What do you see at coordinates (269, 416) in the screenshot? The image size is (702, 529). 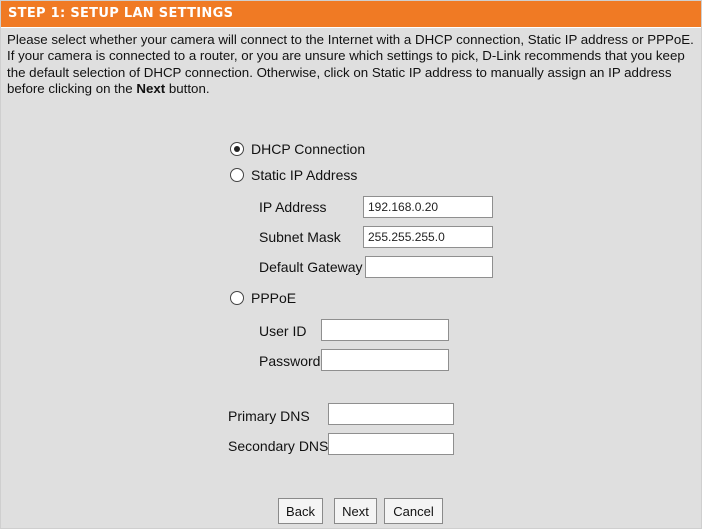 I see `primary-dns-label: Primary DNS` at bounding box center [269, 416].